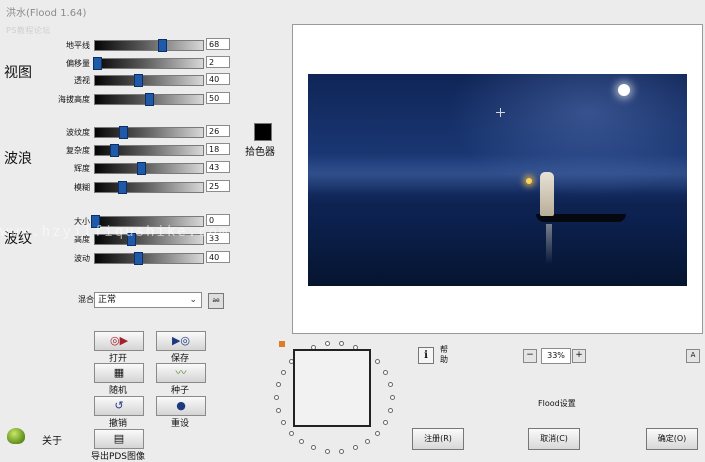  Describe the element at coordinates (554, 439) in the screenshot. I see `cancel-button: 取消(C)` at that location.